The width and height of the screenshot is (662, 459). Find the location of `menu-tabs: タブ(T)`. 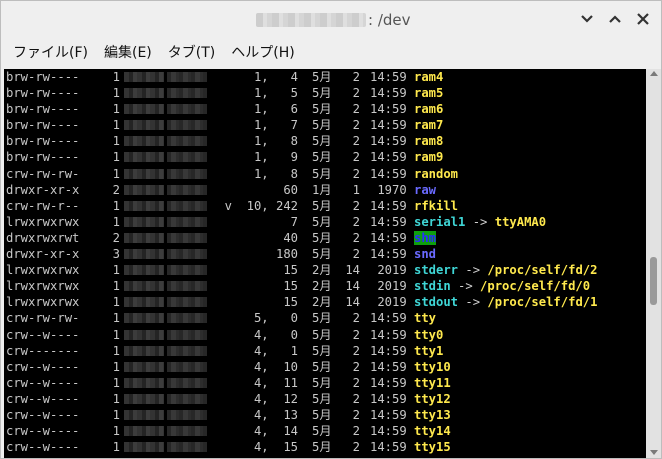

menu-tabs: タブ(T) is located at coordinates (185, 52).